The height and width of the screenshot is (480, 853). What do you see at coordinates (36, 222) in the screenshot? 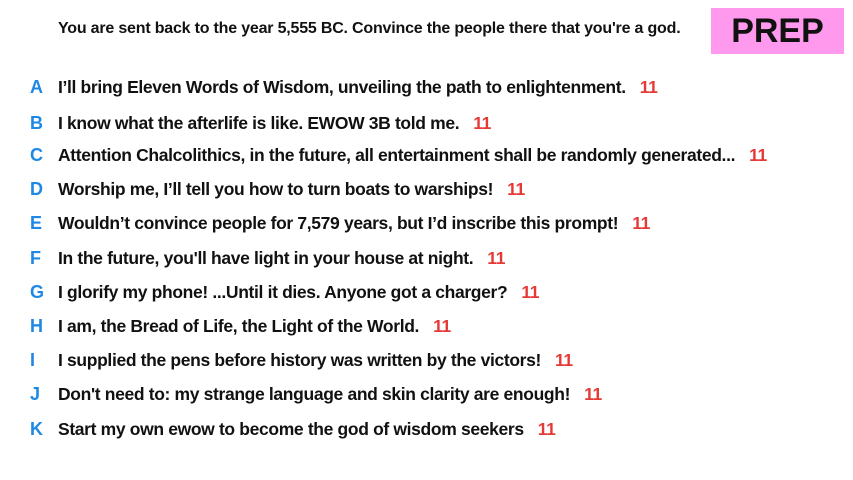
I see `response-letter: E` at bounding box center [36, 222].